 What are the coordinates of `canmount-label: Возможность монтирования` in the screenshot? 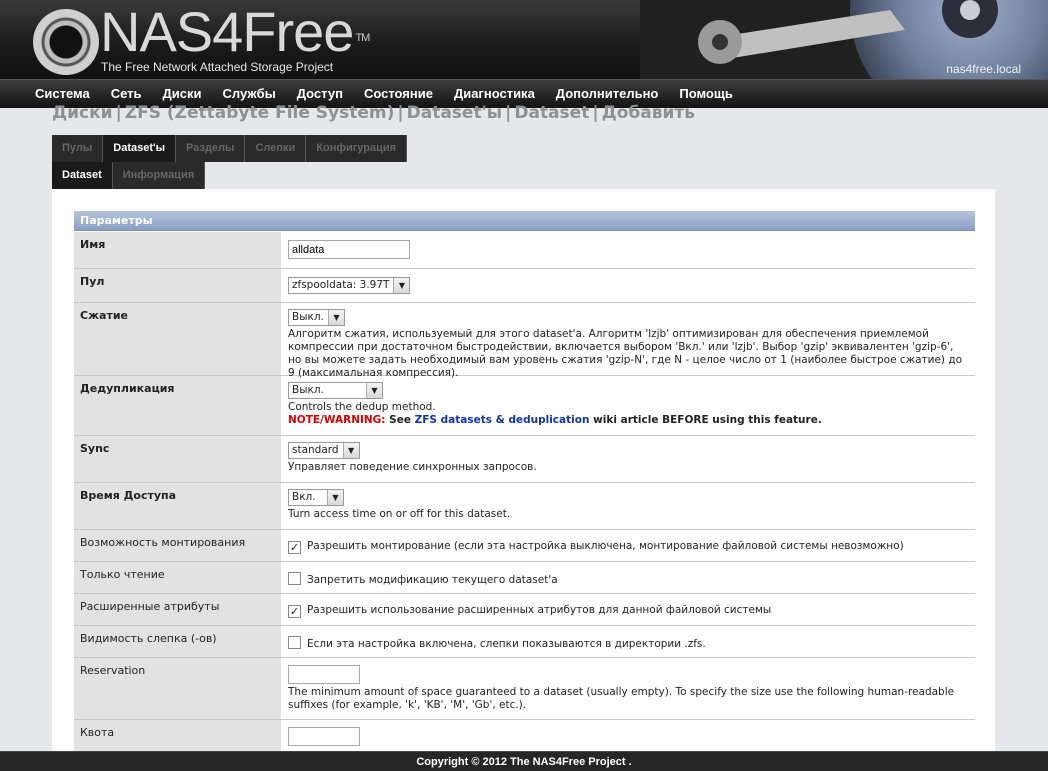 It's located at (177, 545).